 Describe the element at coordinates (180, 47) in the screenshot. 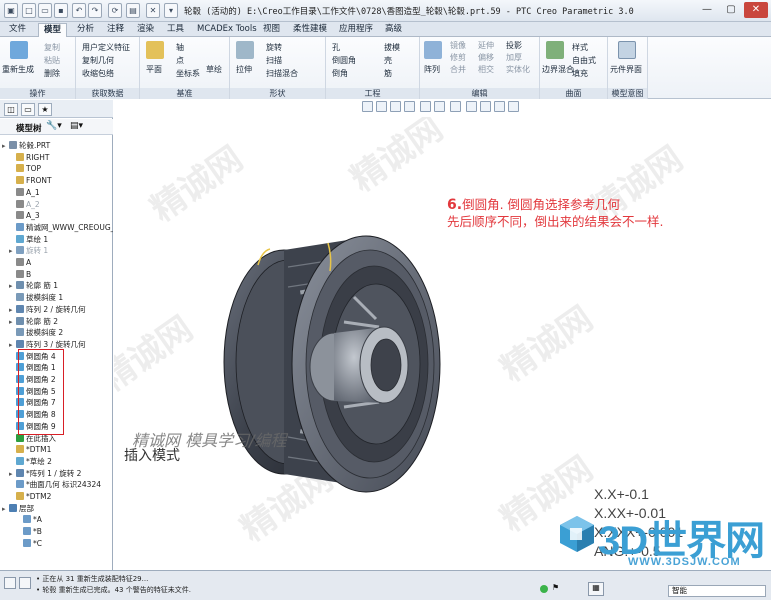

I see `axis-button: 轴` at that location.